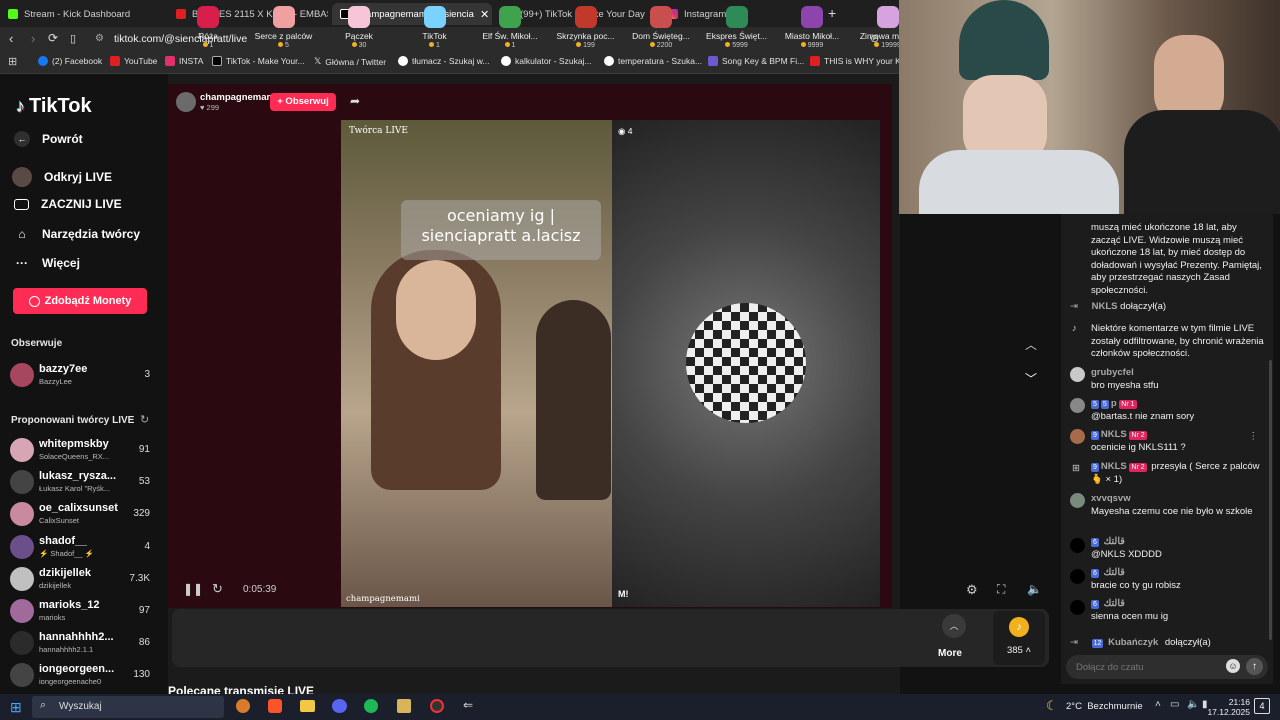  What do you see at coordinates (53, 38) in the screenshot?
I see `reload-icon: ⟳` at bounding box center [53, 38].